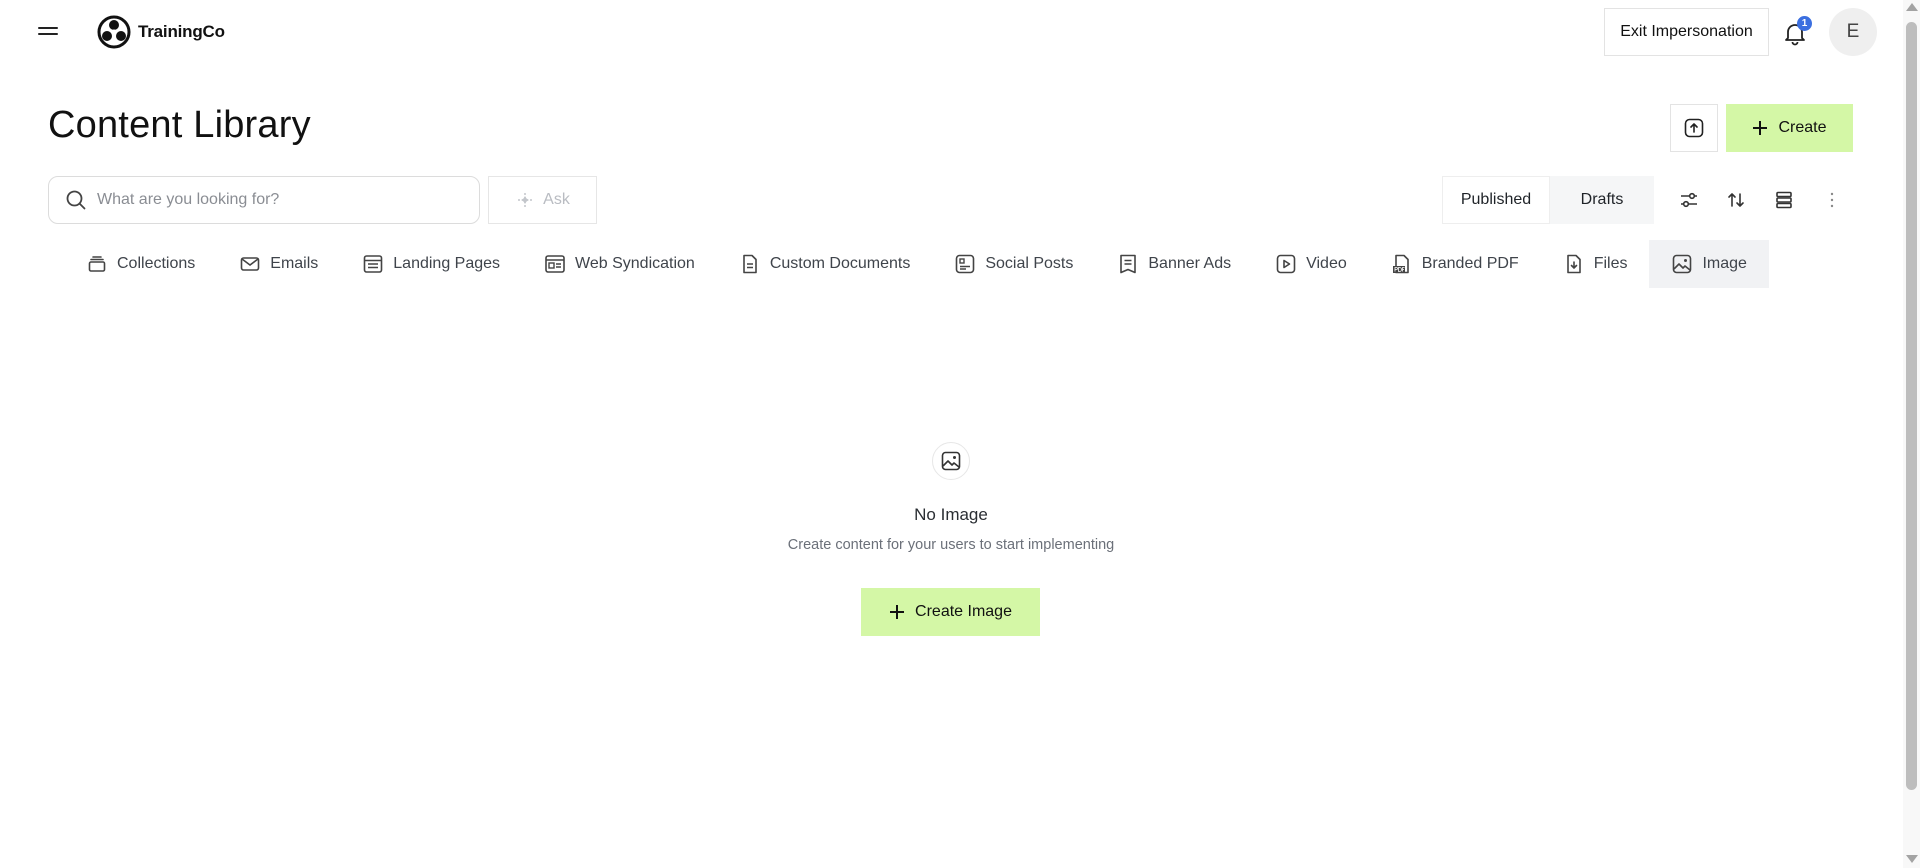 The height and width of the screenshot is (868, 1920). I want to click on exit-impersonation-button: Exit Impersonation, so click(1686, 32).